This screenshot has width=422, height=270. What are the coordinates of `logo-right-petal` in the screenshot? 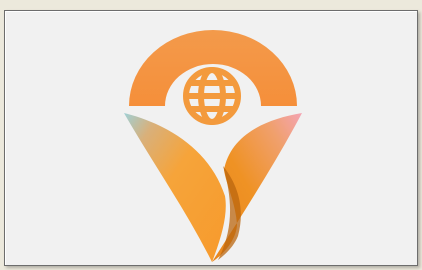 It's located at (257, 187).